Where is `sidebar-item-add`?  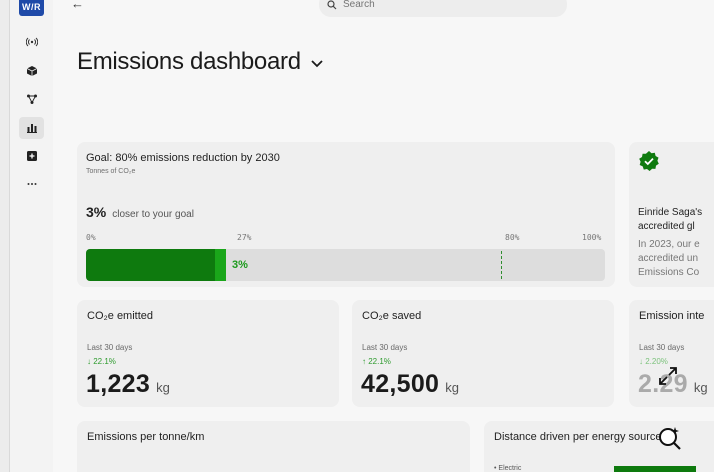 sidebar-item-add is located at coordinates (31, 156).